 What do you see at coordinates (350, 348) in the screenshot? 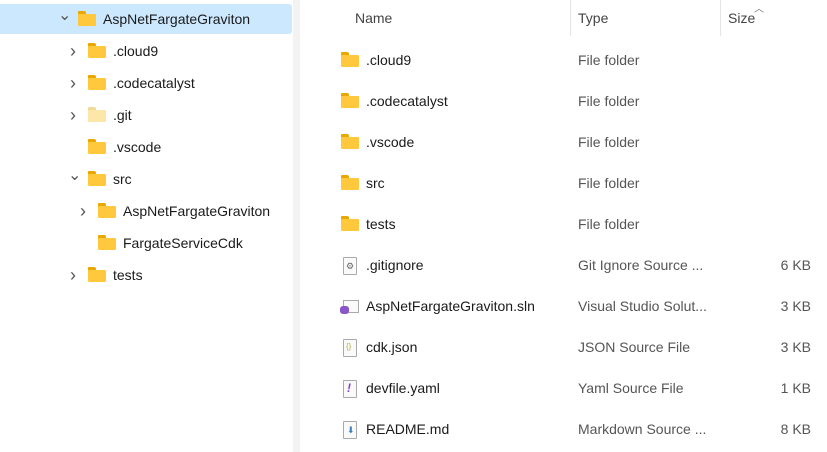
I see `json-file-icon: {}` at bounding box center [350, 348].